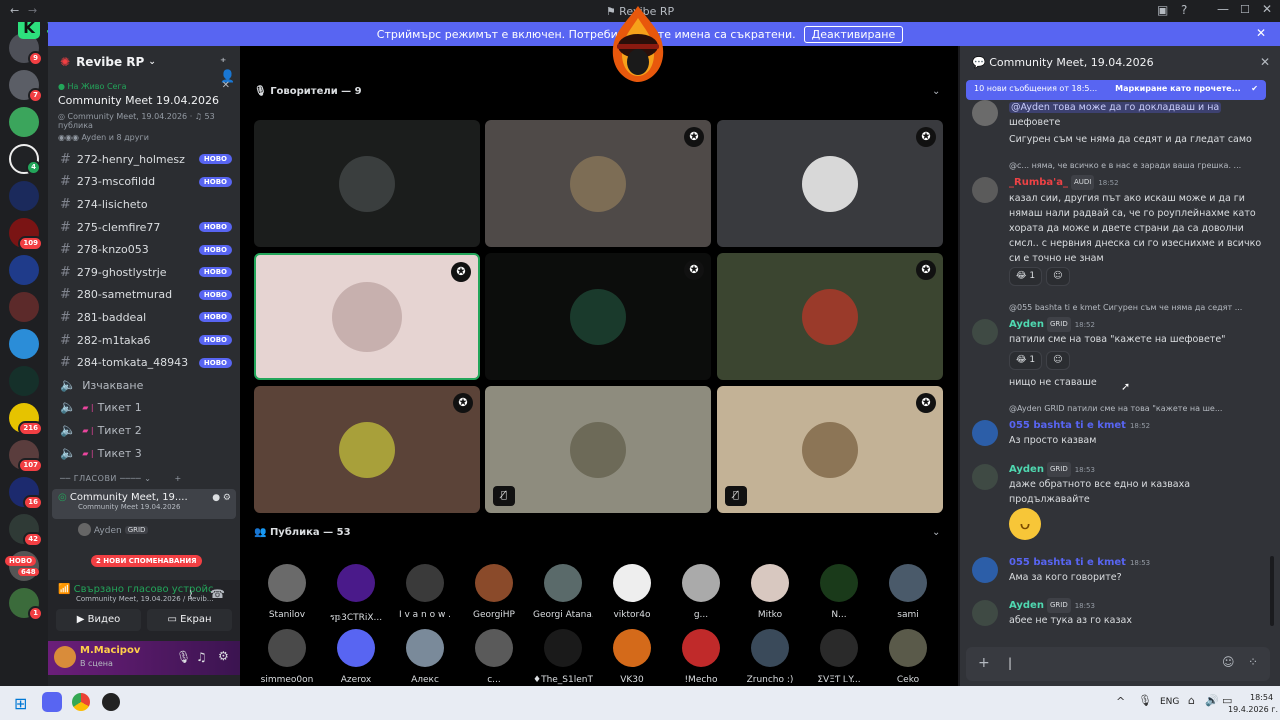 The image size is (1280, 720). Describe the element at coordinates (632, 657) in the screenshot. I see `audience-member: VK30` at that location.